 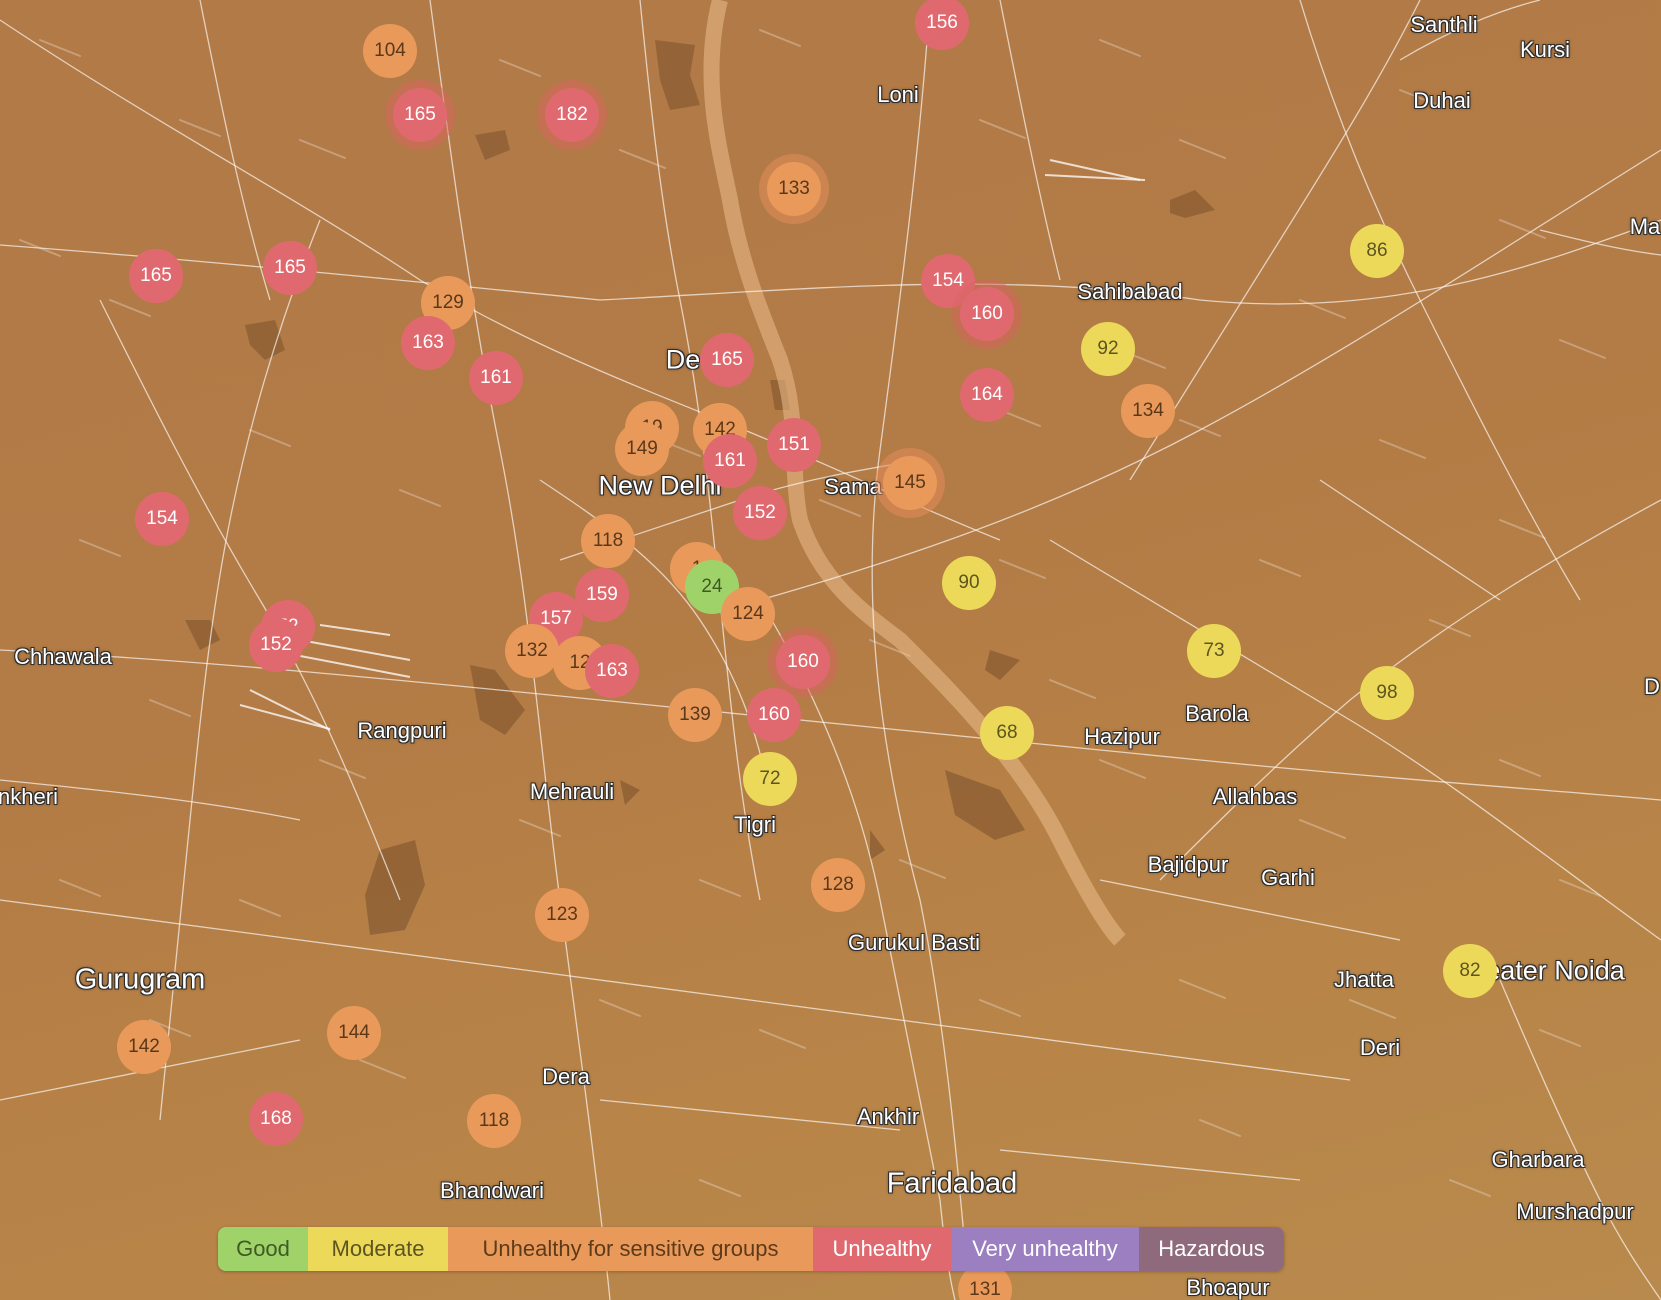 I want to click on aqi-station-marker: 98, so click(x=1387, y=693).